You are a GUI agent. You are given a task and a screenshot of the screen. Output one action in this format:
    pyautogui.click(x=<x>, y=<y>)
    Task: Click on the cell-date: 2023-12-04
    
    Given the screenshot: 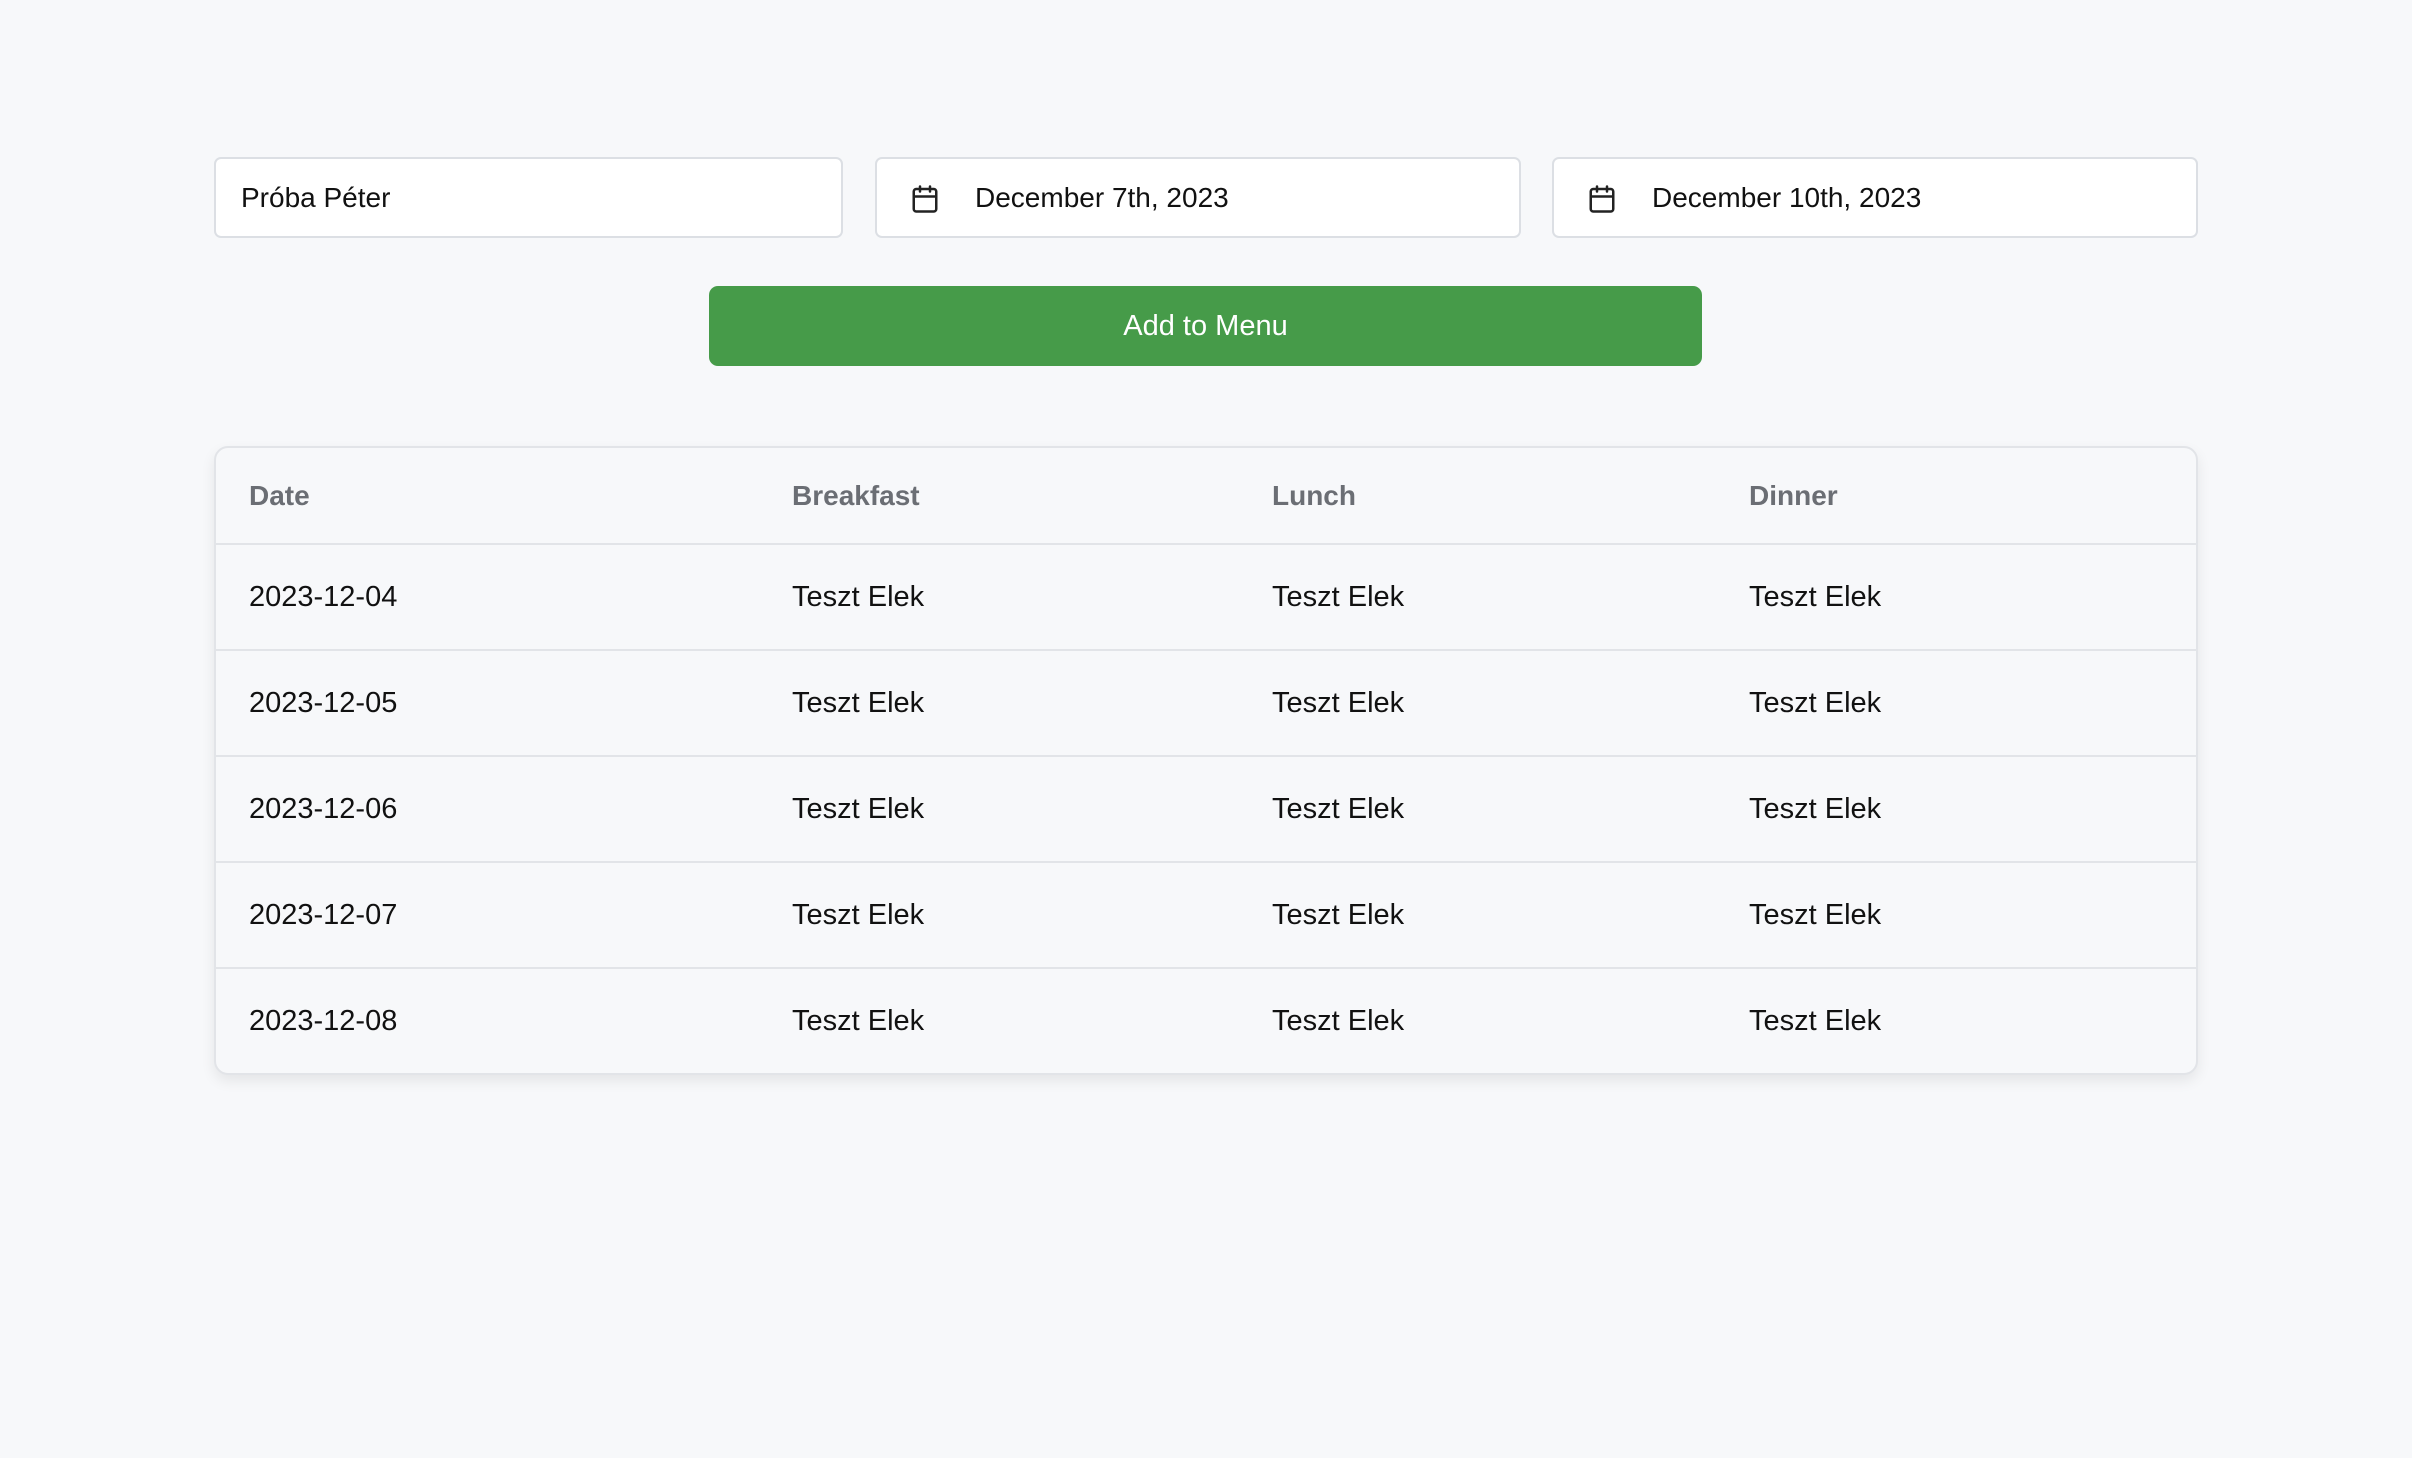 What is the action you would take?
    pyautogui.click(x=488, y=597)
    